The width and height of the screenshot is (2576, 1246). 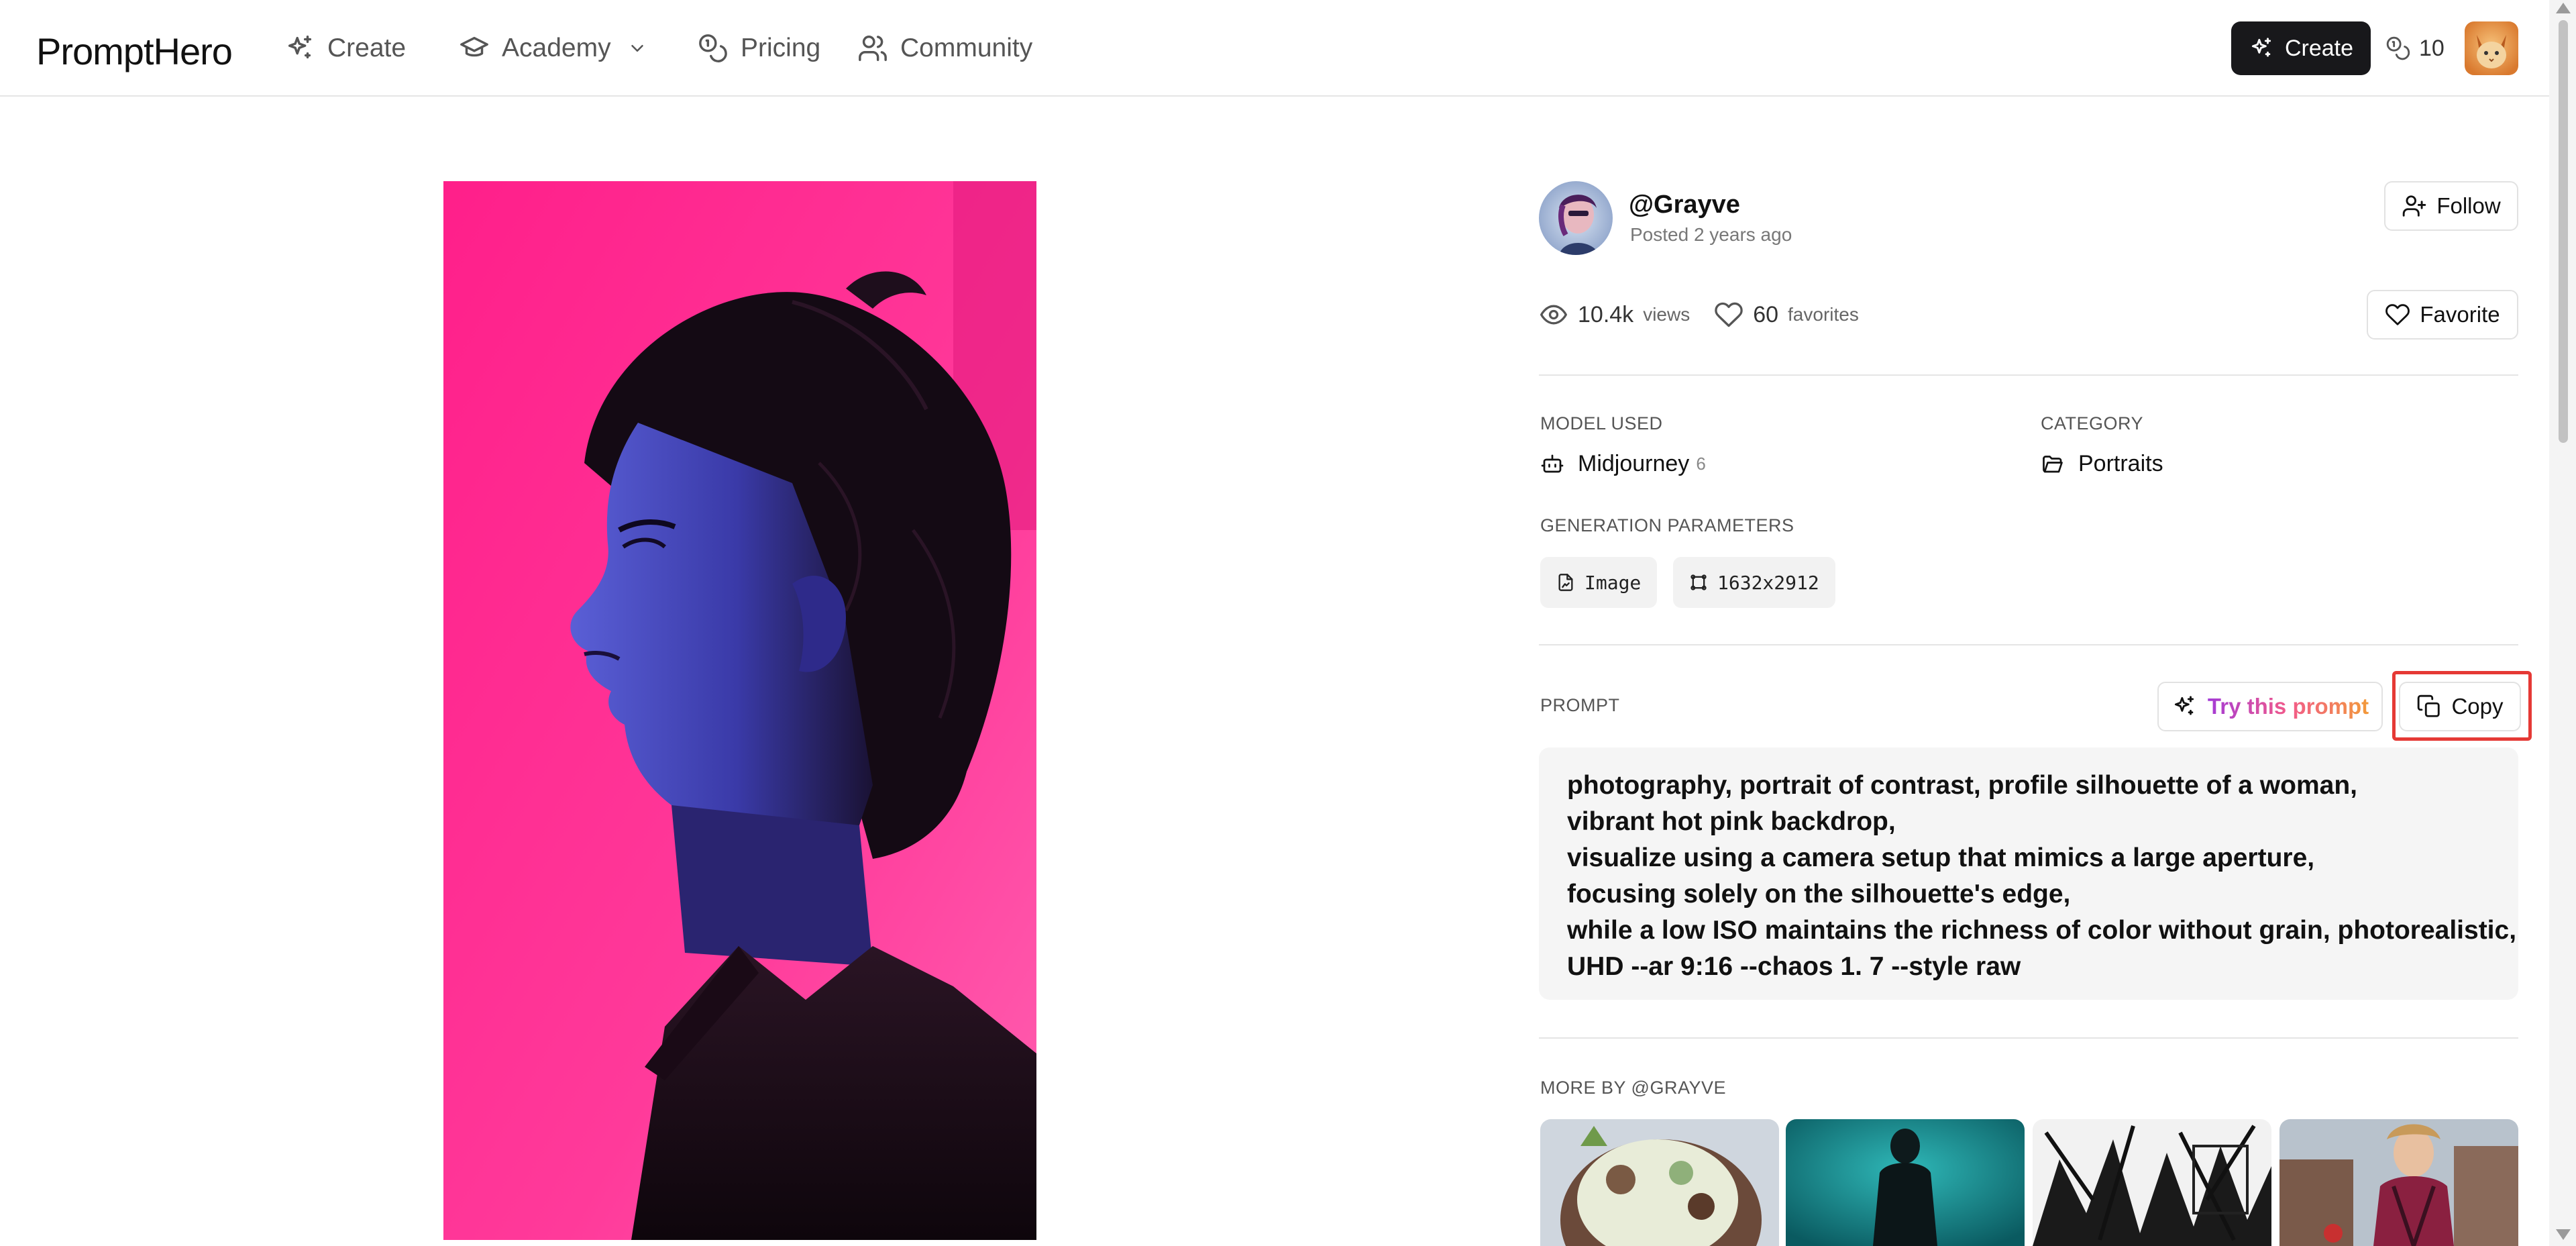 What do you see at coordinates (1633, 1088) in the screenshot?
I see `more-by-author-label: MORE BY @GRAYVE` at bounding box center [1633, 1088].